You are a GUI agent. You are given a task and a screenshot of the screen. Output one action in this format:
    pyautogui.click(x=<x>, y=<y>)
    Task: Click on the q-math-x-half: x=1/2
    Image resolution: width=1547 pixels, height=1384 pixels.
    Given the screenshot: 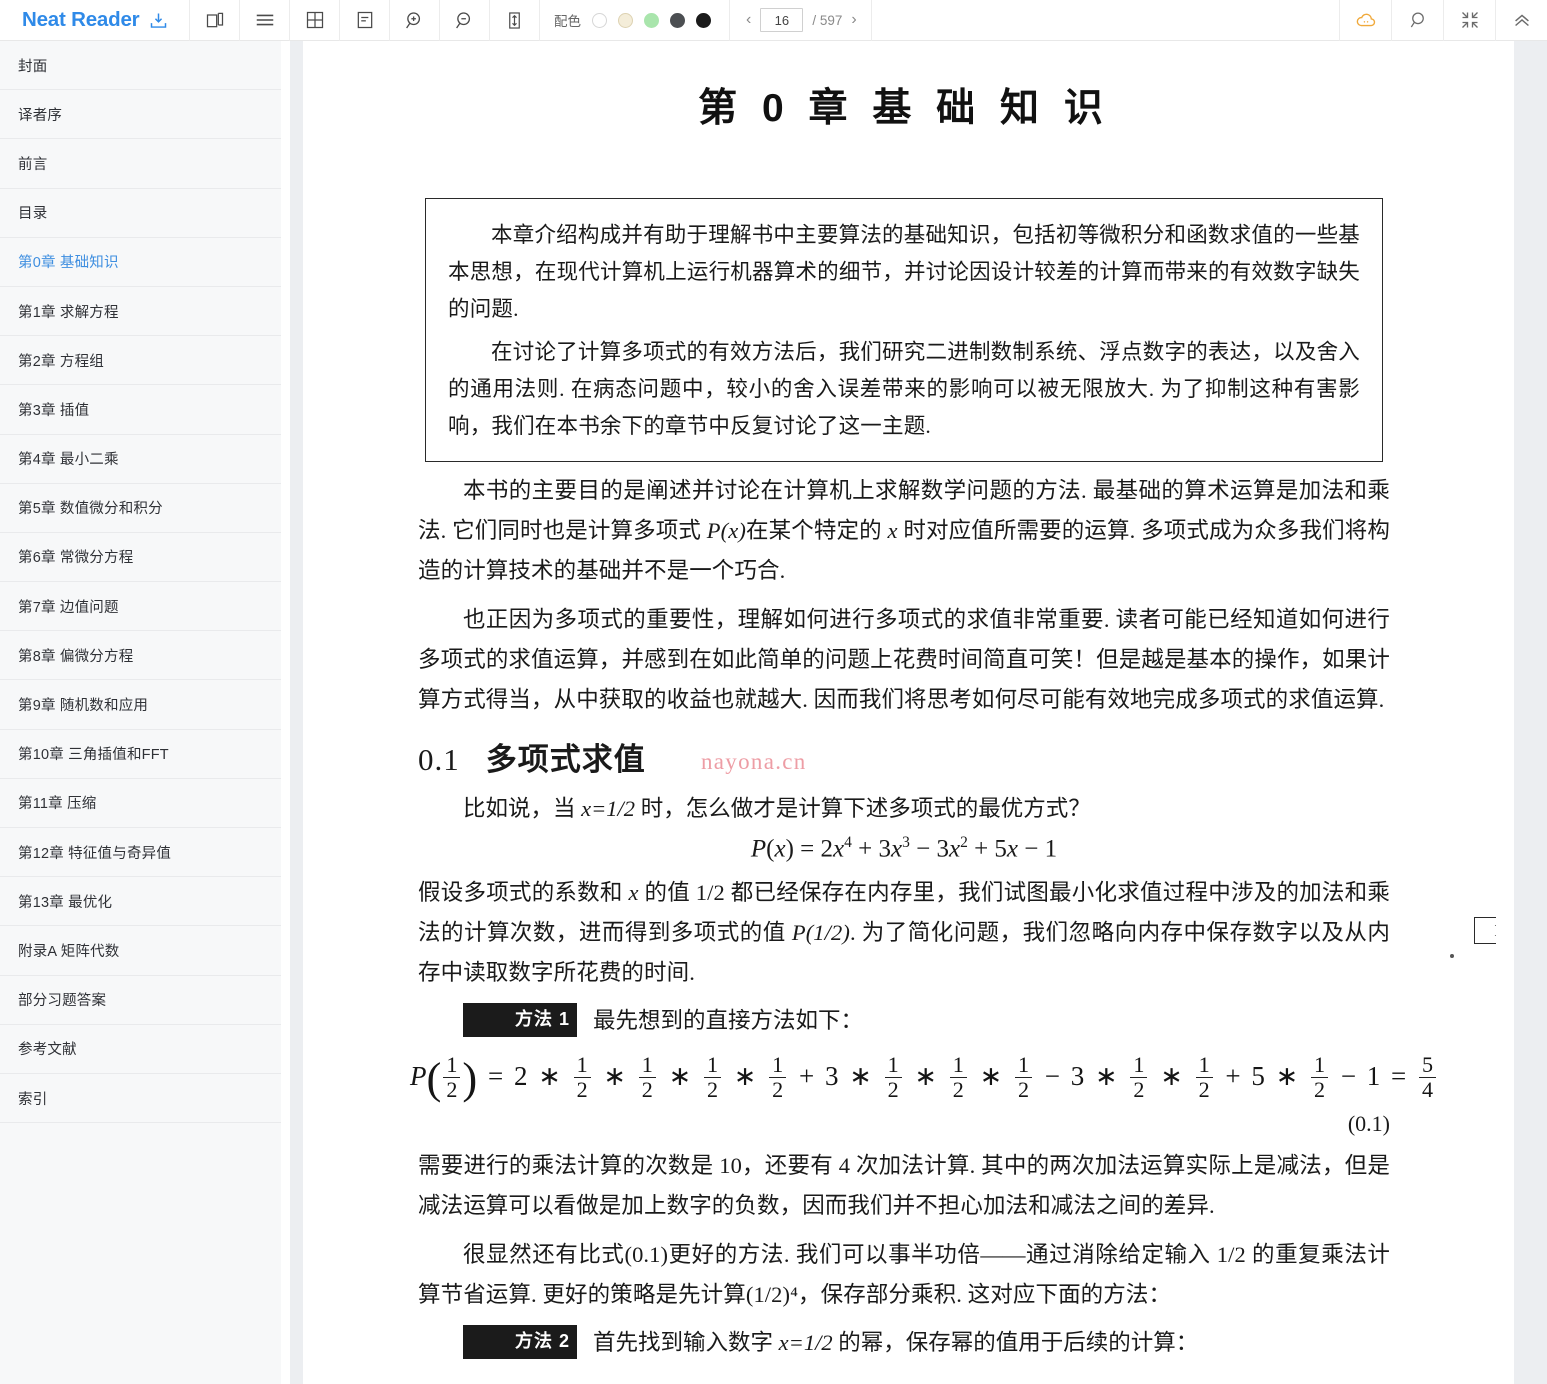 What is the action you would take?
    pyautogui.click(x=608, y=809)
    